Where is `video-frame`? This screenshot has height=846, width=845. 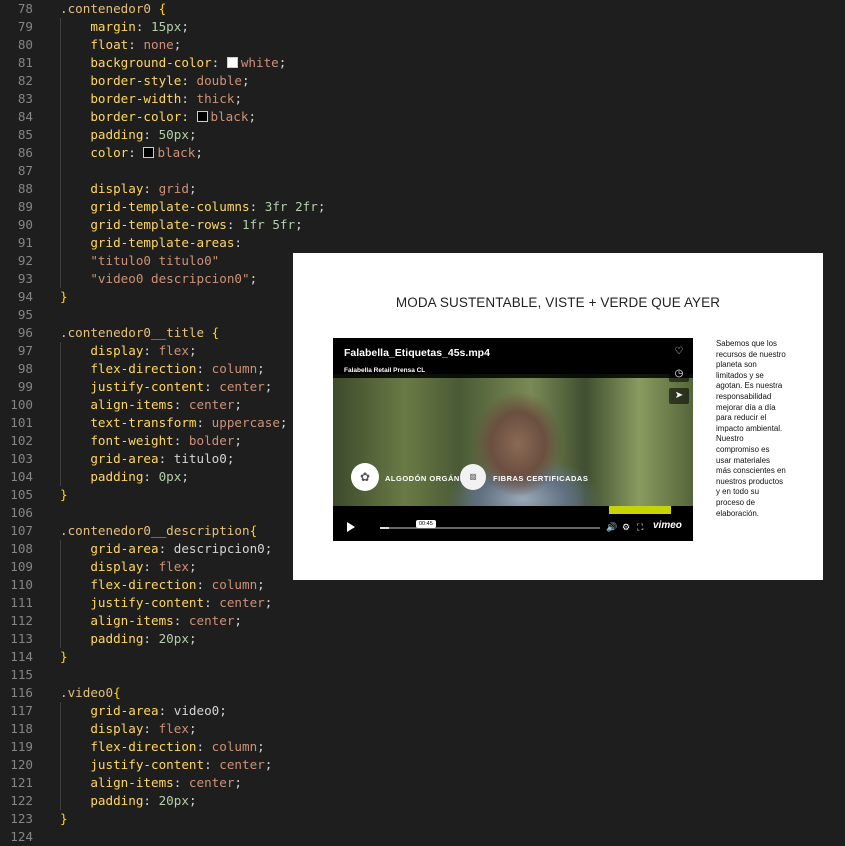 video-frame is located at coordinates (513, 440).